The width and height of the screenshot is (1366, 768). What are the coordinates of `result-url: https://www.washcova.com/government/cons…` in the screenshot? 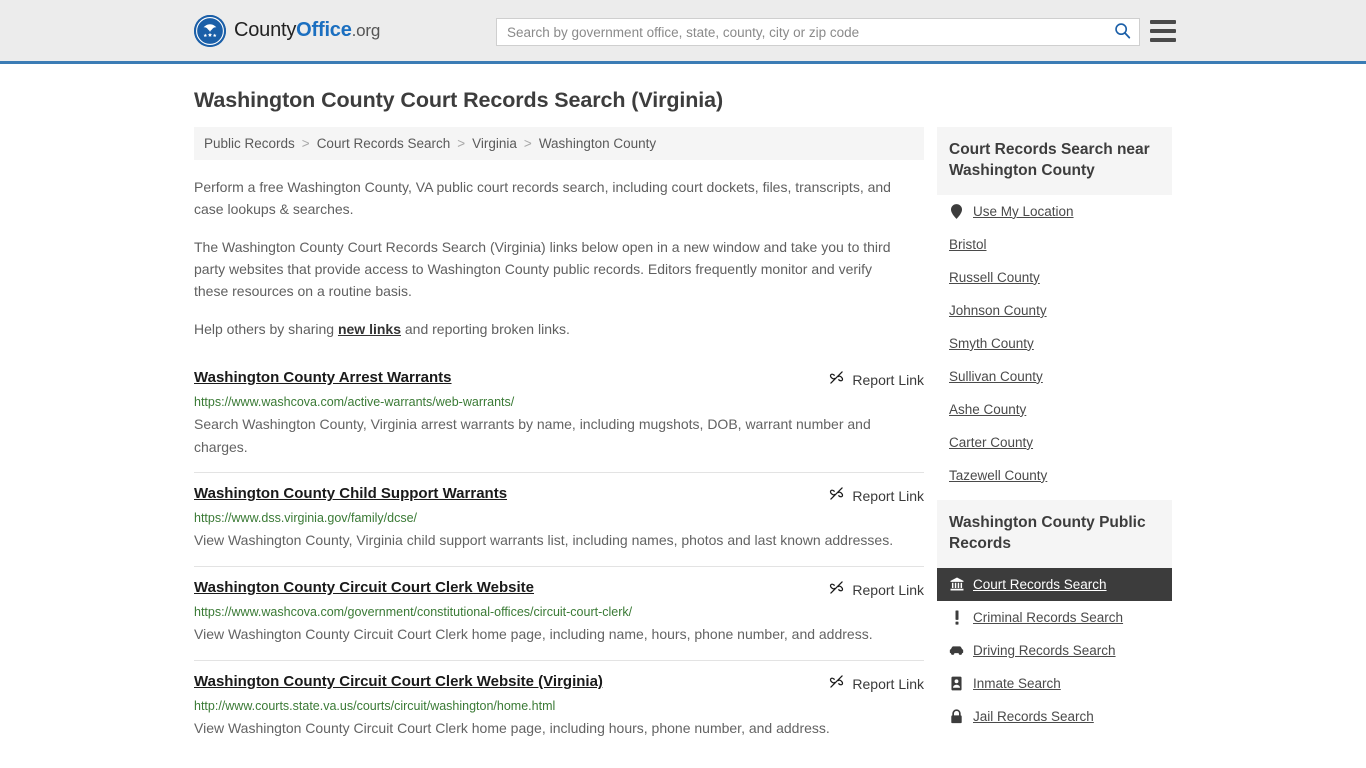 It's located at (559, 612).